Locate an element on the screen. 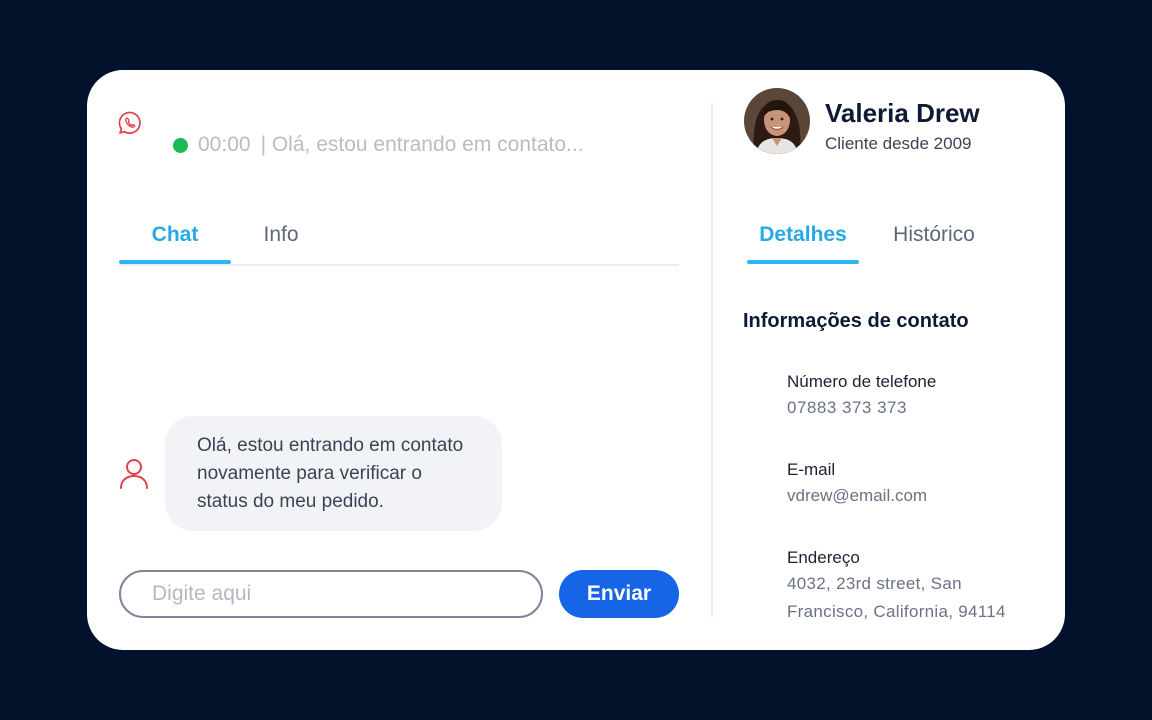 This screenshot has height=720, width=1152. call-timer: 00:00 is located at coordinates (224, 144).